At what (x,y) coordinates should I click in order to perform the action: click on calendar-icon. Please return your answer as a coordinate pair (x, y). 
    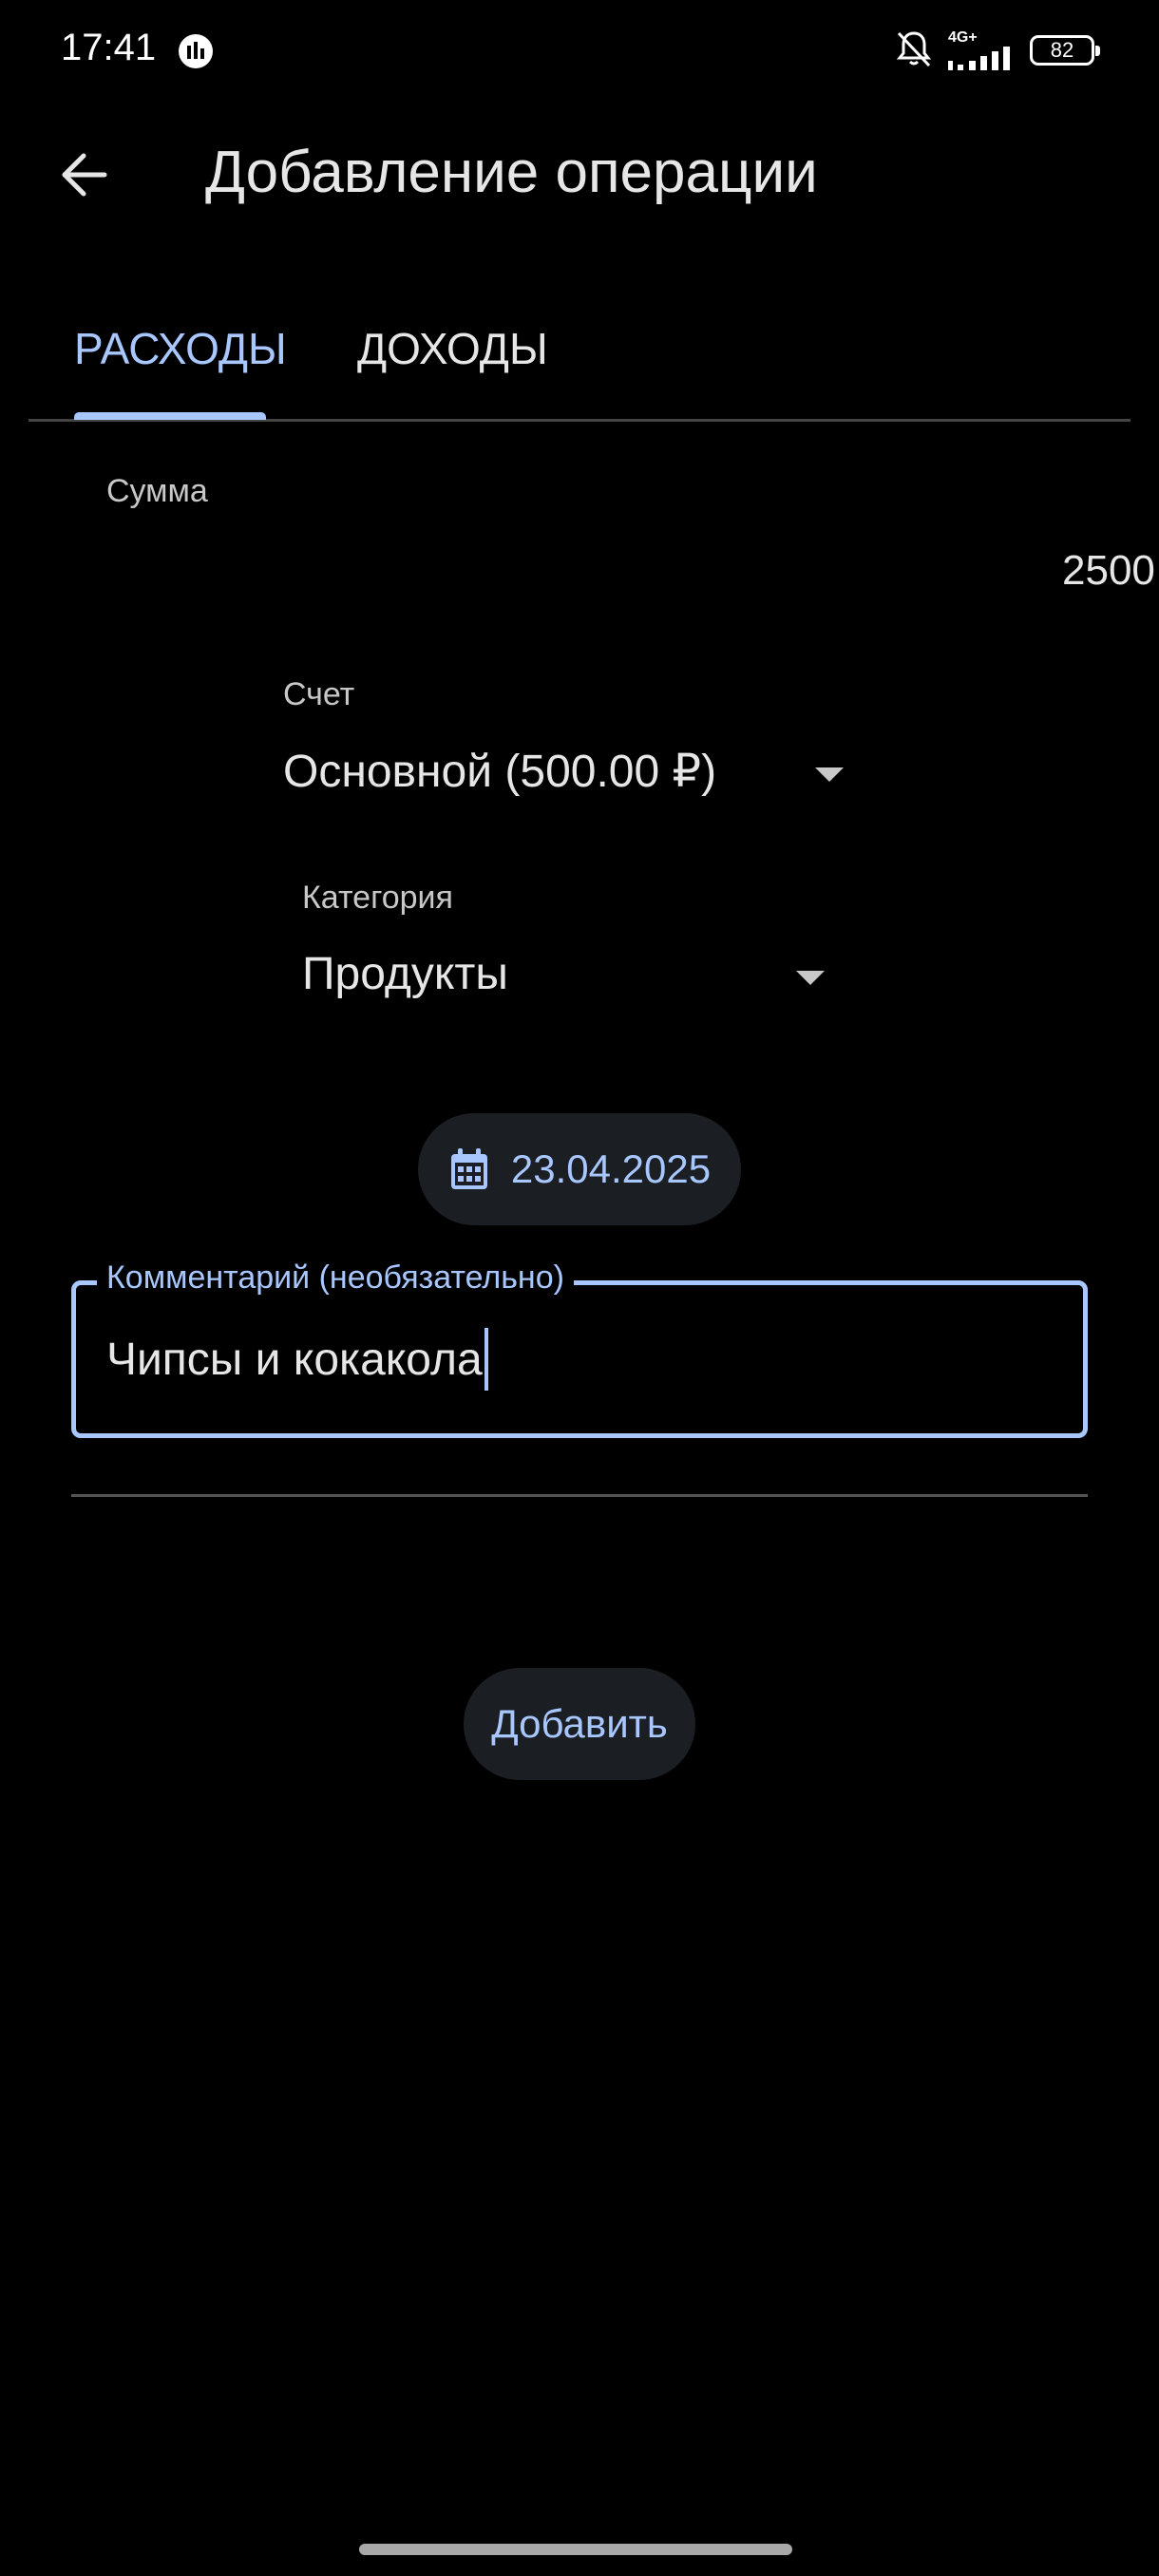
    Looking at the image, I should click on (468, 1168).